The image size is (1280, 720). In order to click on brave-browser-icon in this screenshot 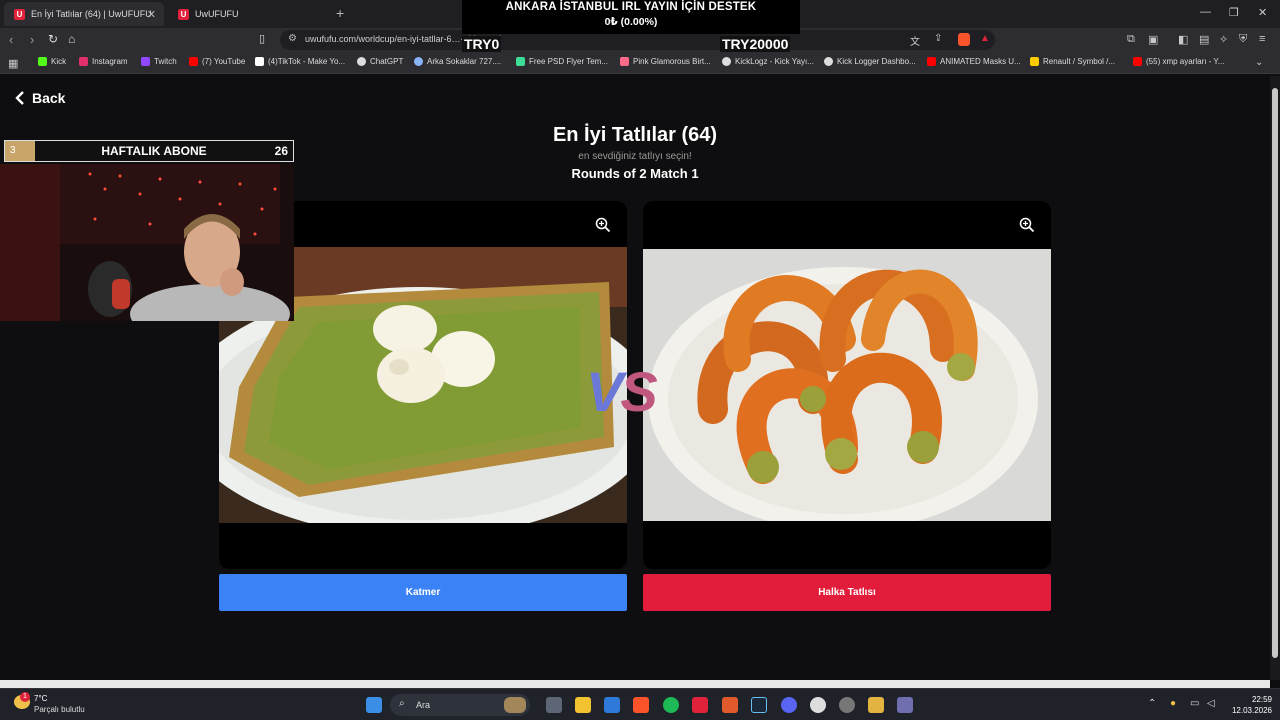, I will do `click(641, 705)`.